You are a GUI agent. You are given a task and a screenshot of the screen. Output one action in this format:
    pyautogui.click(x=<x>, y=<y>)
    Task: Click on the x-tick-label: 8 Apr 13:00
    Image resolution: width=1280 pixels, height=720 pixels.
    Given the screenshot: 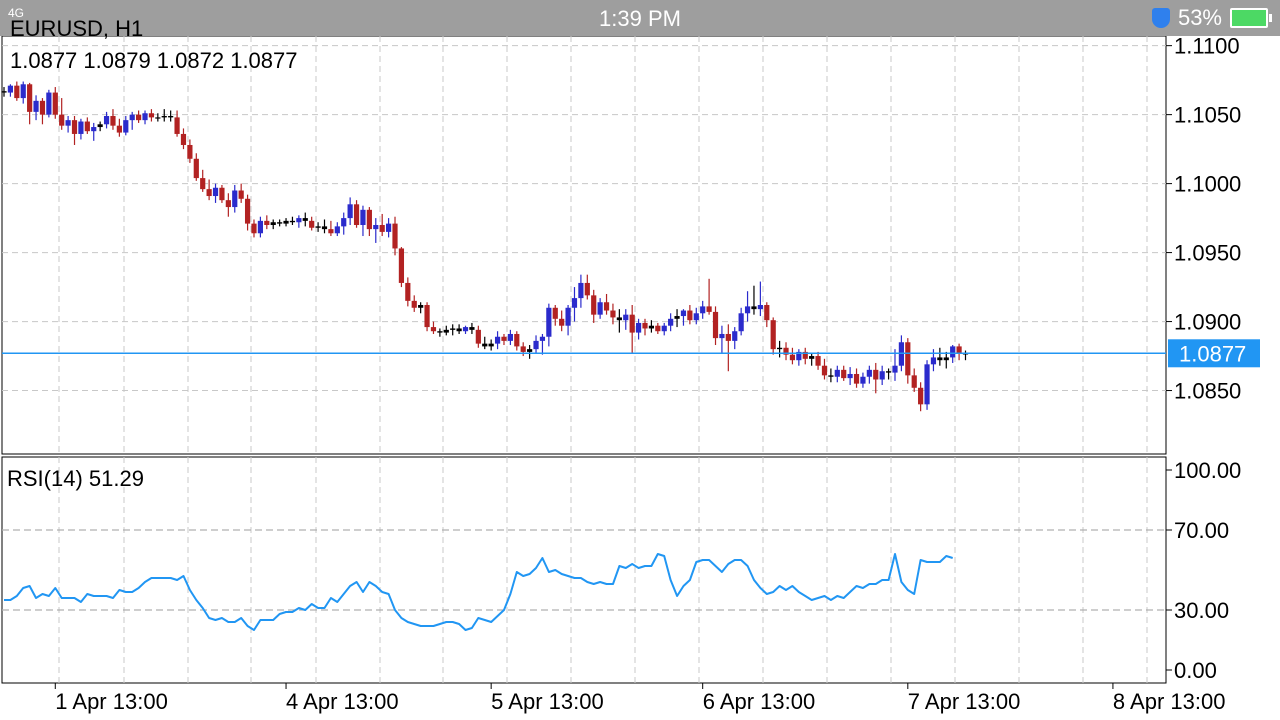 What is the action you would take?
    pyautogui.click(x=1169, y=701)
    